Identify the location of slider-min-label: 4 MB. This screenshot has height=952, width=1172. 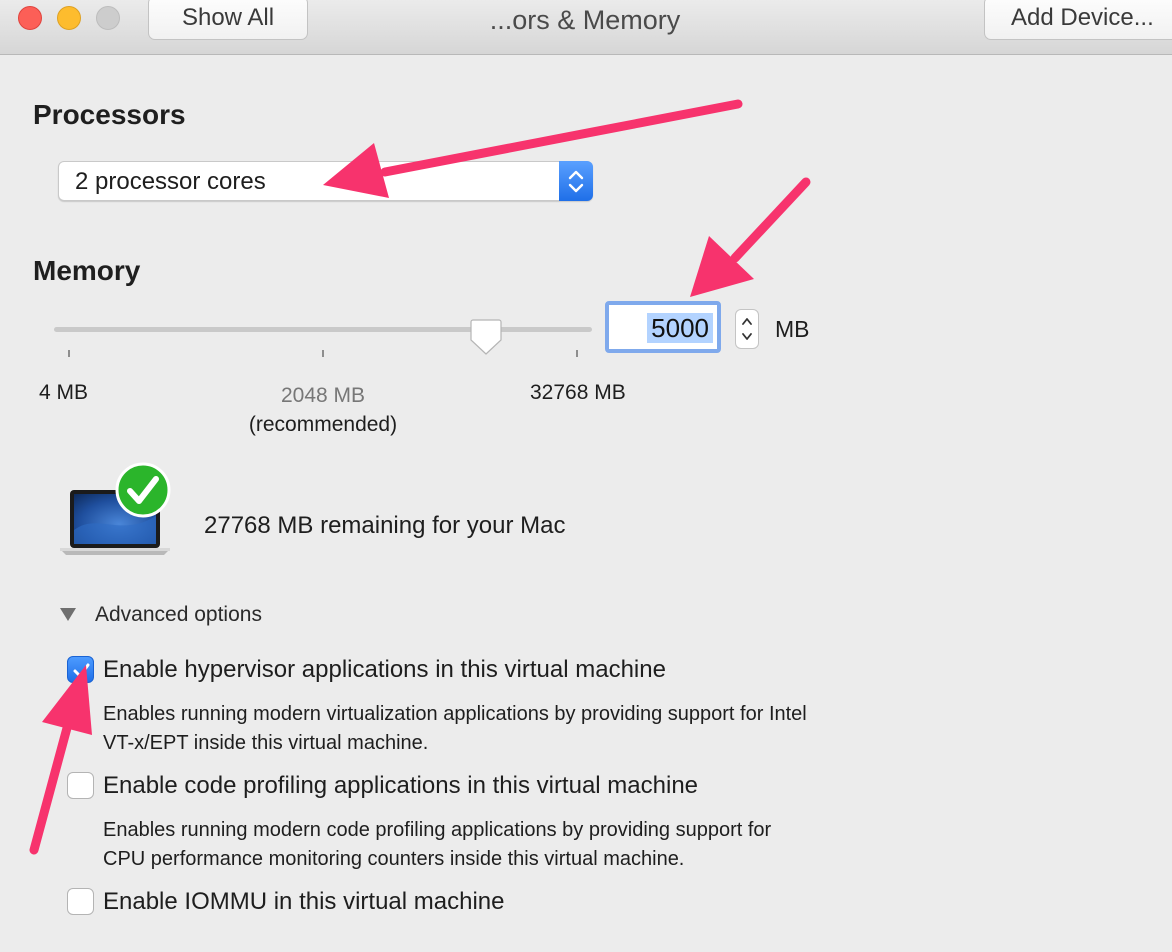
(64, 392).